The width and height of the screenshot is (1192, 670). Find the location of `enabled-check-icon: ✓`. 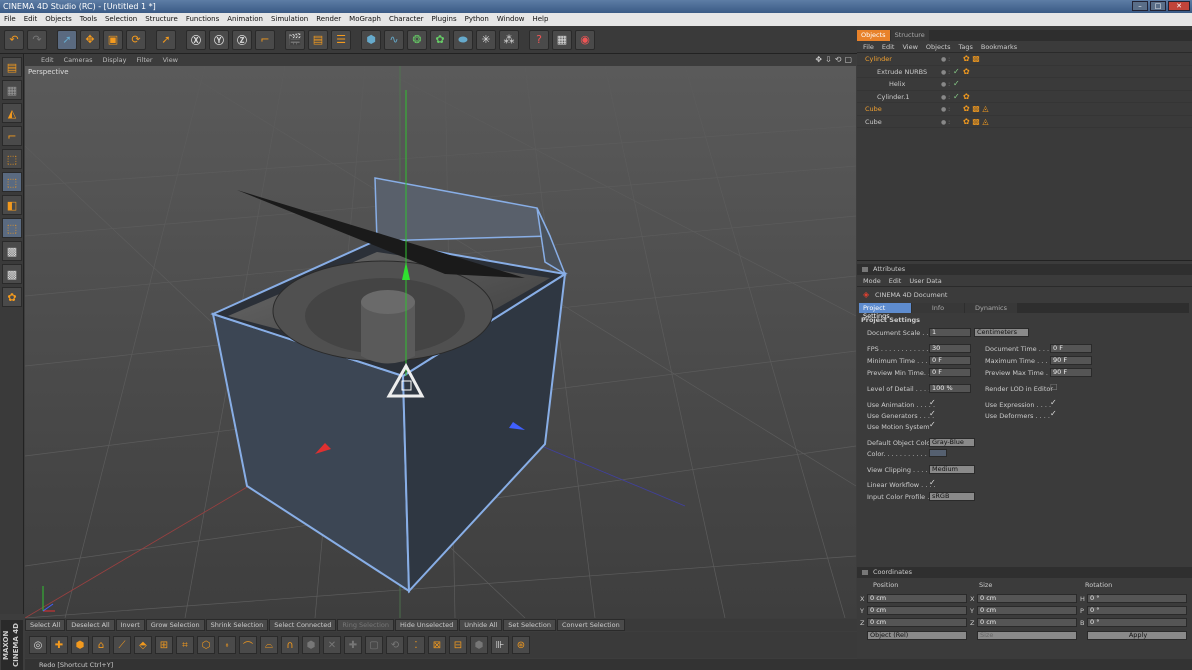

enabled-check-icon: ✓ is located at coordinates (956, 96).